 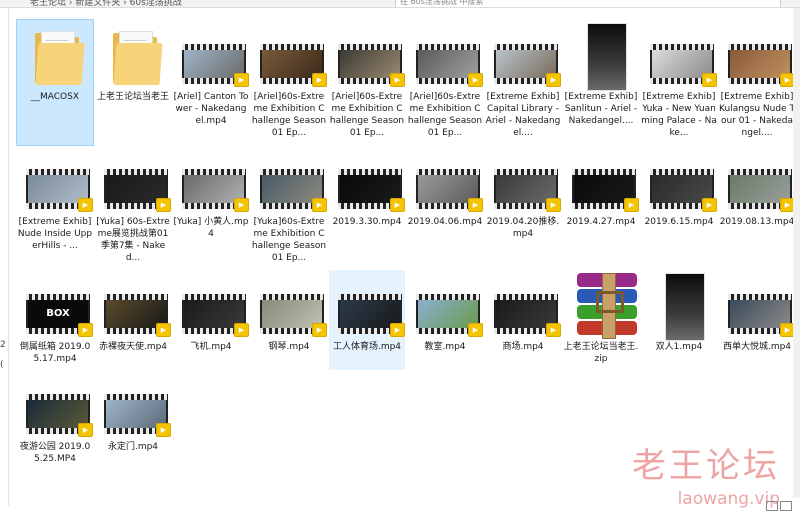 What do you see at coordinates (132, 97) in the screenshot?
I see `file-name-label: 上老王论坛当老王` at bounding box center [132, 97].